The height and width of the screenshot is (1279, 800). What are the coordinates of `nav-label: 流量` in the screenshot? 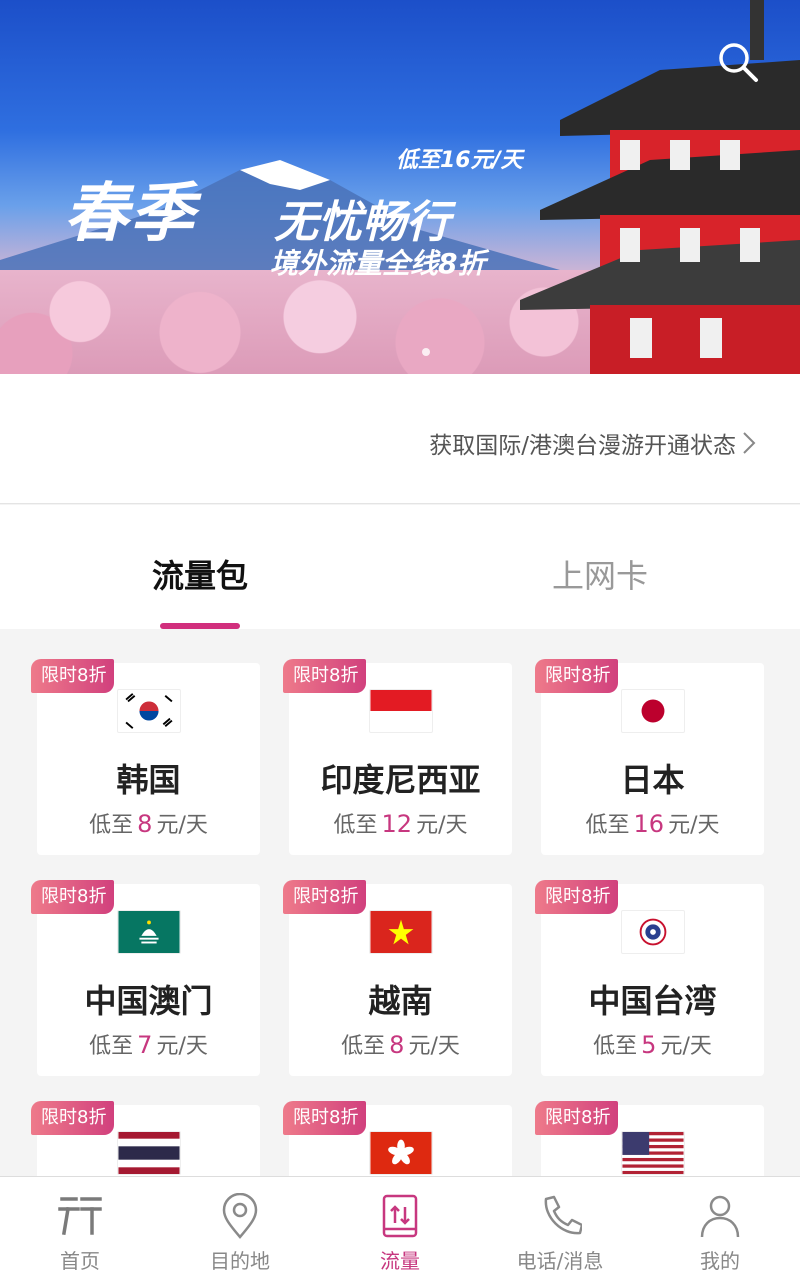 It's located at (400, 1261).